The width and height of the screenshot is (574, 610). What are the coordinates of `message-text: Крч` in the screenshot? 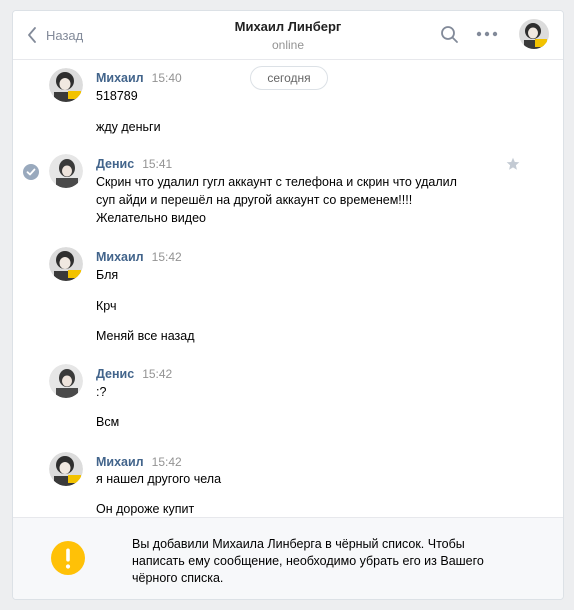 It's located at (106, 306).